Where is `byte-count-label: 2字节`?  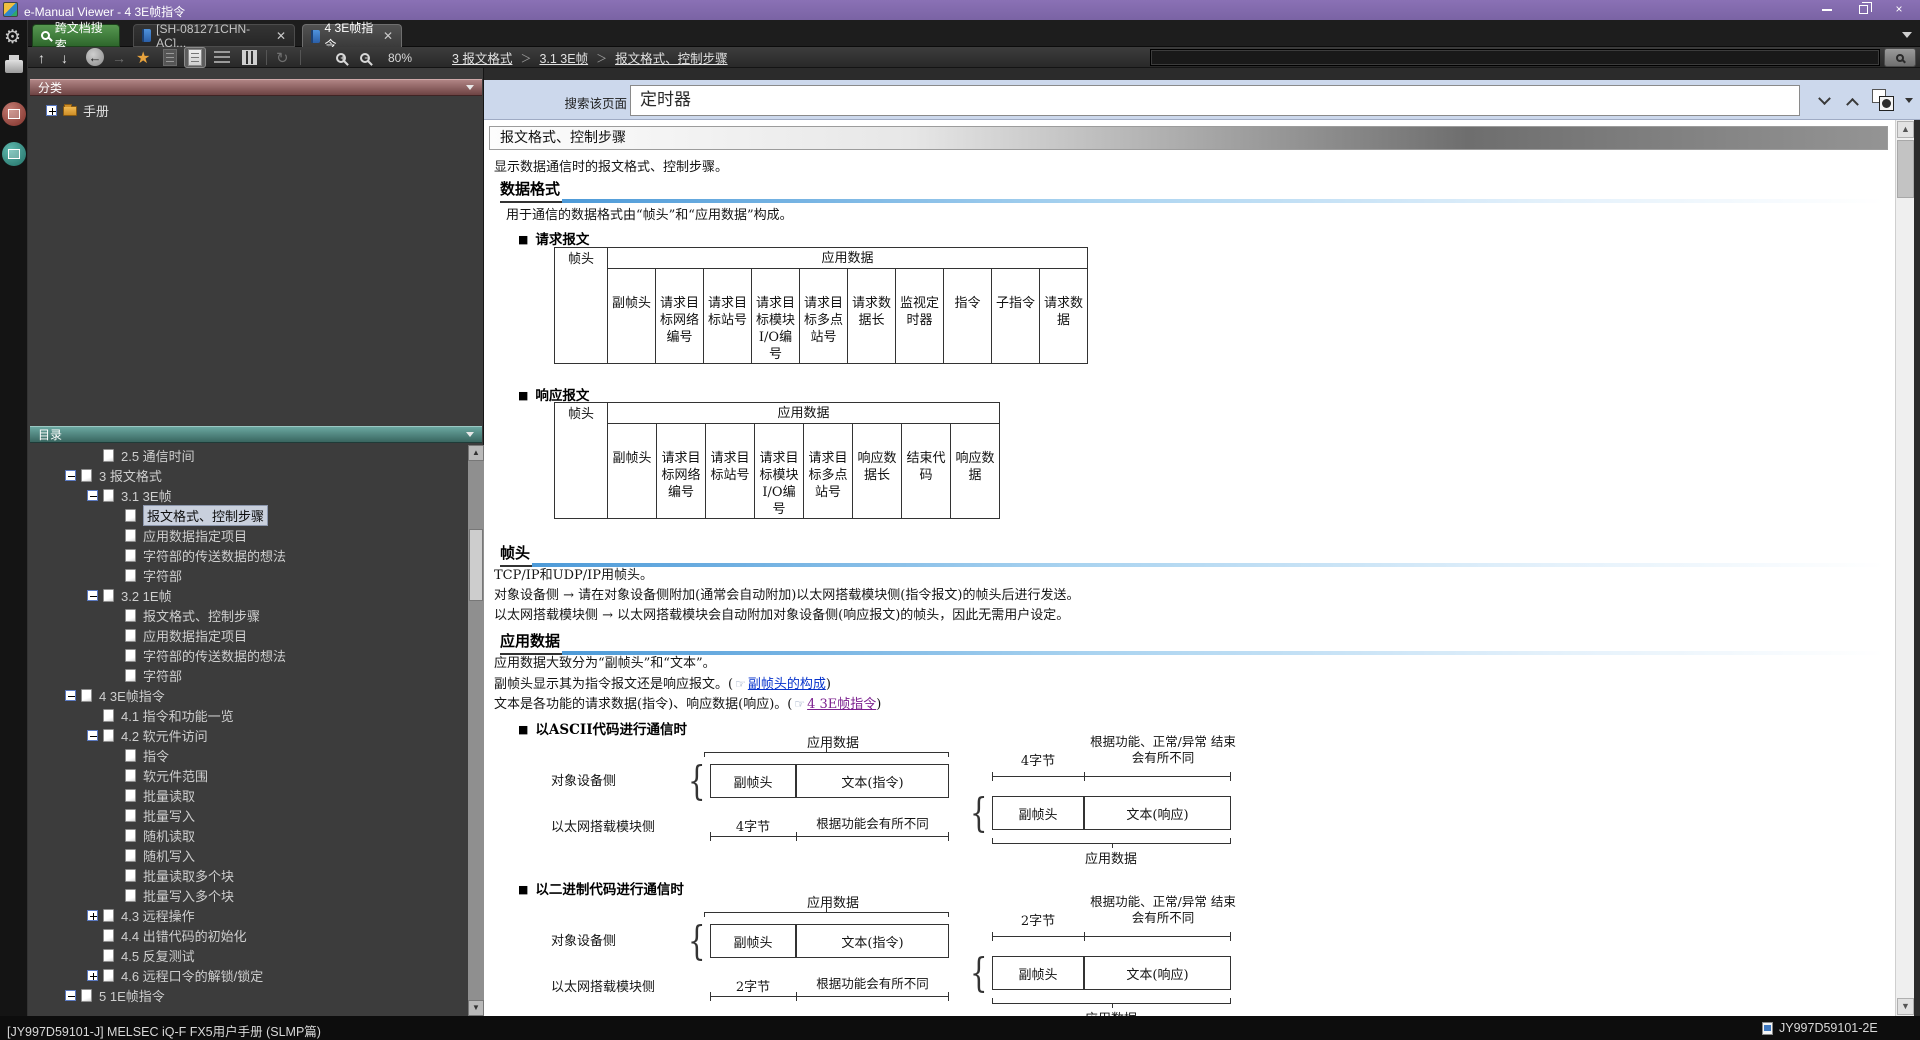 byte-count-label: 2字节 is located at coordinates (1038, 921).